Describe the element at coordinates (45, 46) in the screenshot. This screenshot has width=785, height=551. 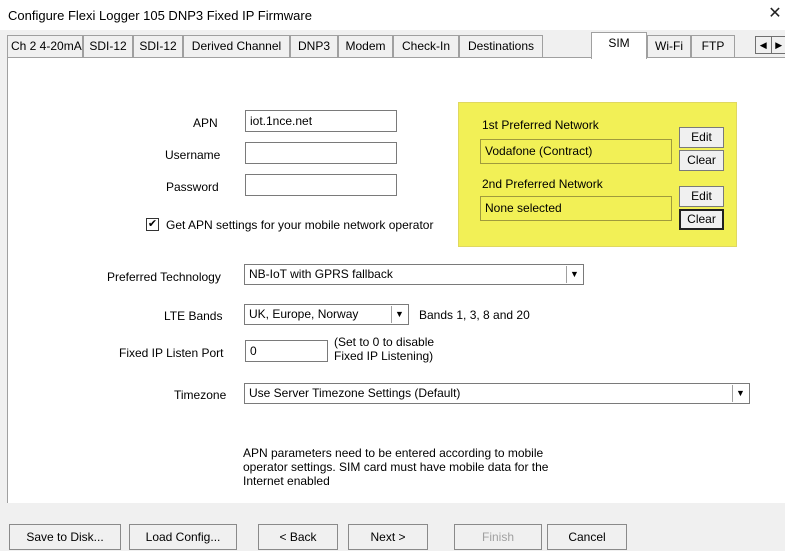
I see `tab-ch2-4-20ma: Ch 2 4-20mA` at that location.